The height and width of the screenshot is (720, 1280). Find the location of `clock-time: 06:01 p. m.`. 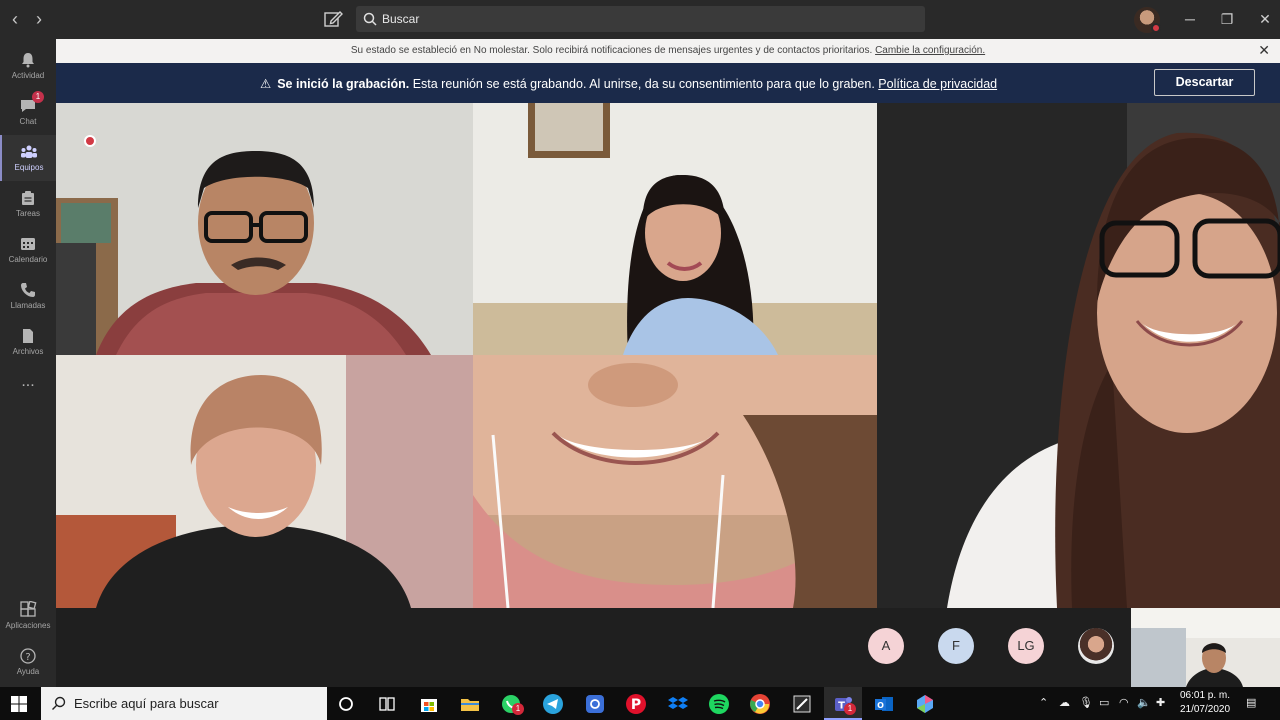

clock-time: 06:01 p. m. is located at coordinates (1205, 695).